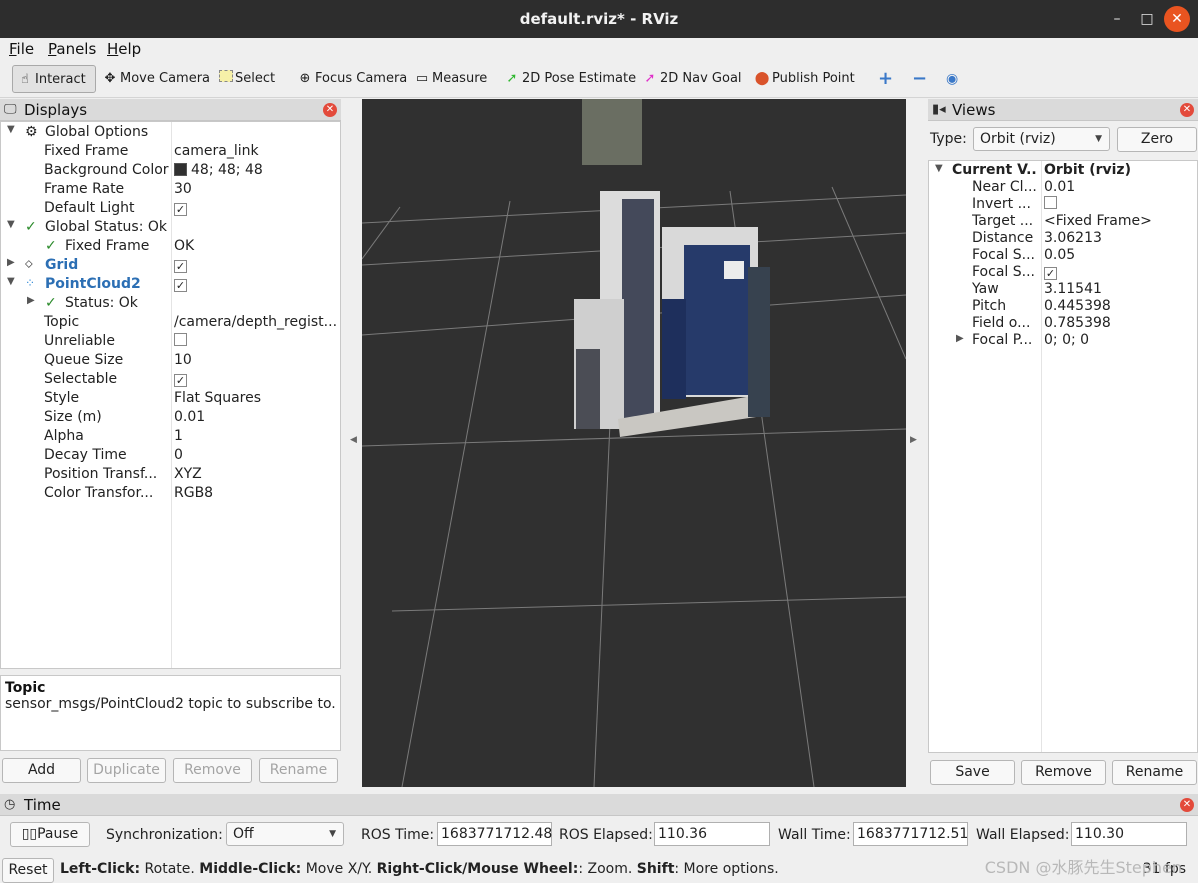  What do you see at coordinates (183, 189) in the screenshot?
I see `frame-rate-value: 30` at bounding box center [183, 189].